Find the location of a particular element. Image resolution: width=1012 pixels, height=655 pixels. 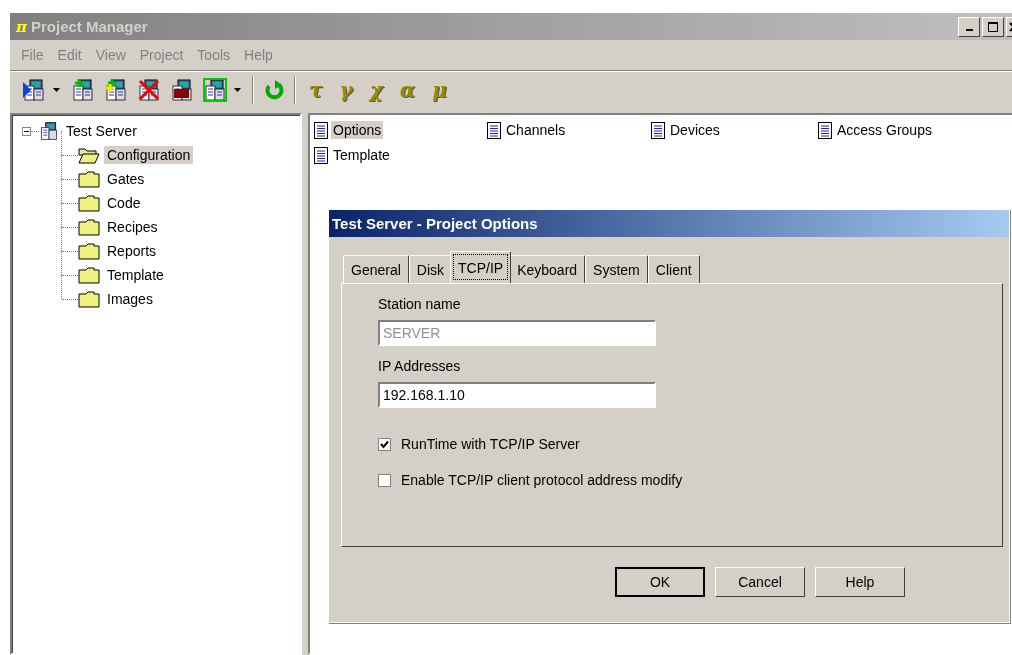

dialog-title: Test Server - Project Options is located at coordinates (669, 223).